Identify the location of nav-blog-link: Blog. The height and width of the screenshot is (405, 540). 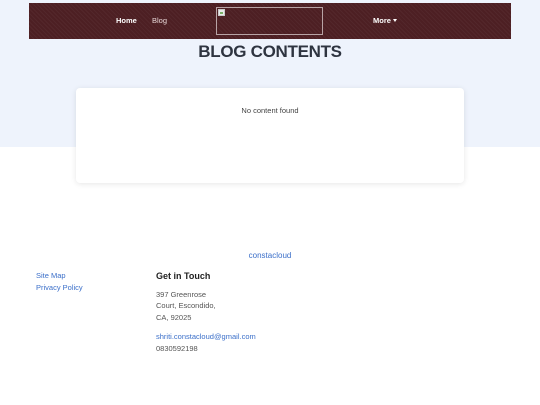
(159, 20).